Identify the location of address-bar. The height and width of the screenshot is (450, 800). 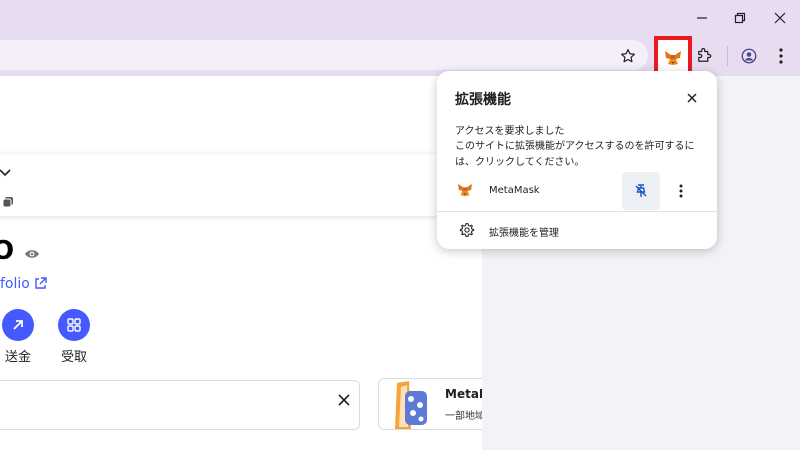
(324, 55).